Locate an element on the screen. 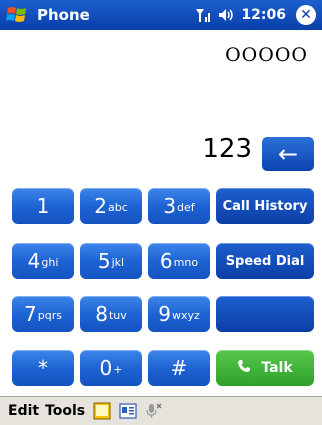 Image resolution: width=322 pixels, height=425 pixels. menu-bar: Edit Tools is located at coordinates (161, 410).